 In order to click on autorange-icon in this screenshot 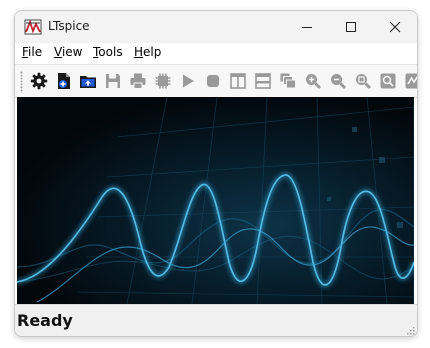, I will do `click(411, 81)`.